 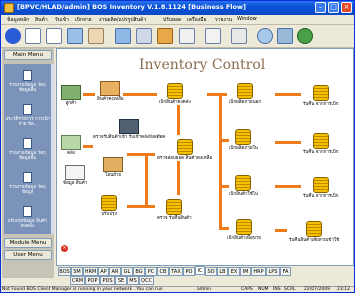 I want to click on flow-node-out4: เบิกสินค้าเพื่อขาย, so click(x=244, y=230).